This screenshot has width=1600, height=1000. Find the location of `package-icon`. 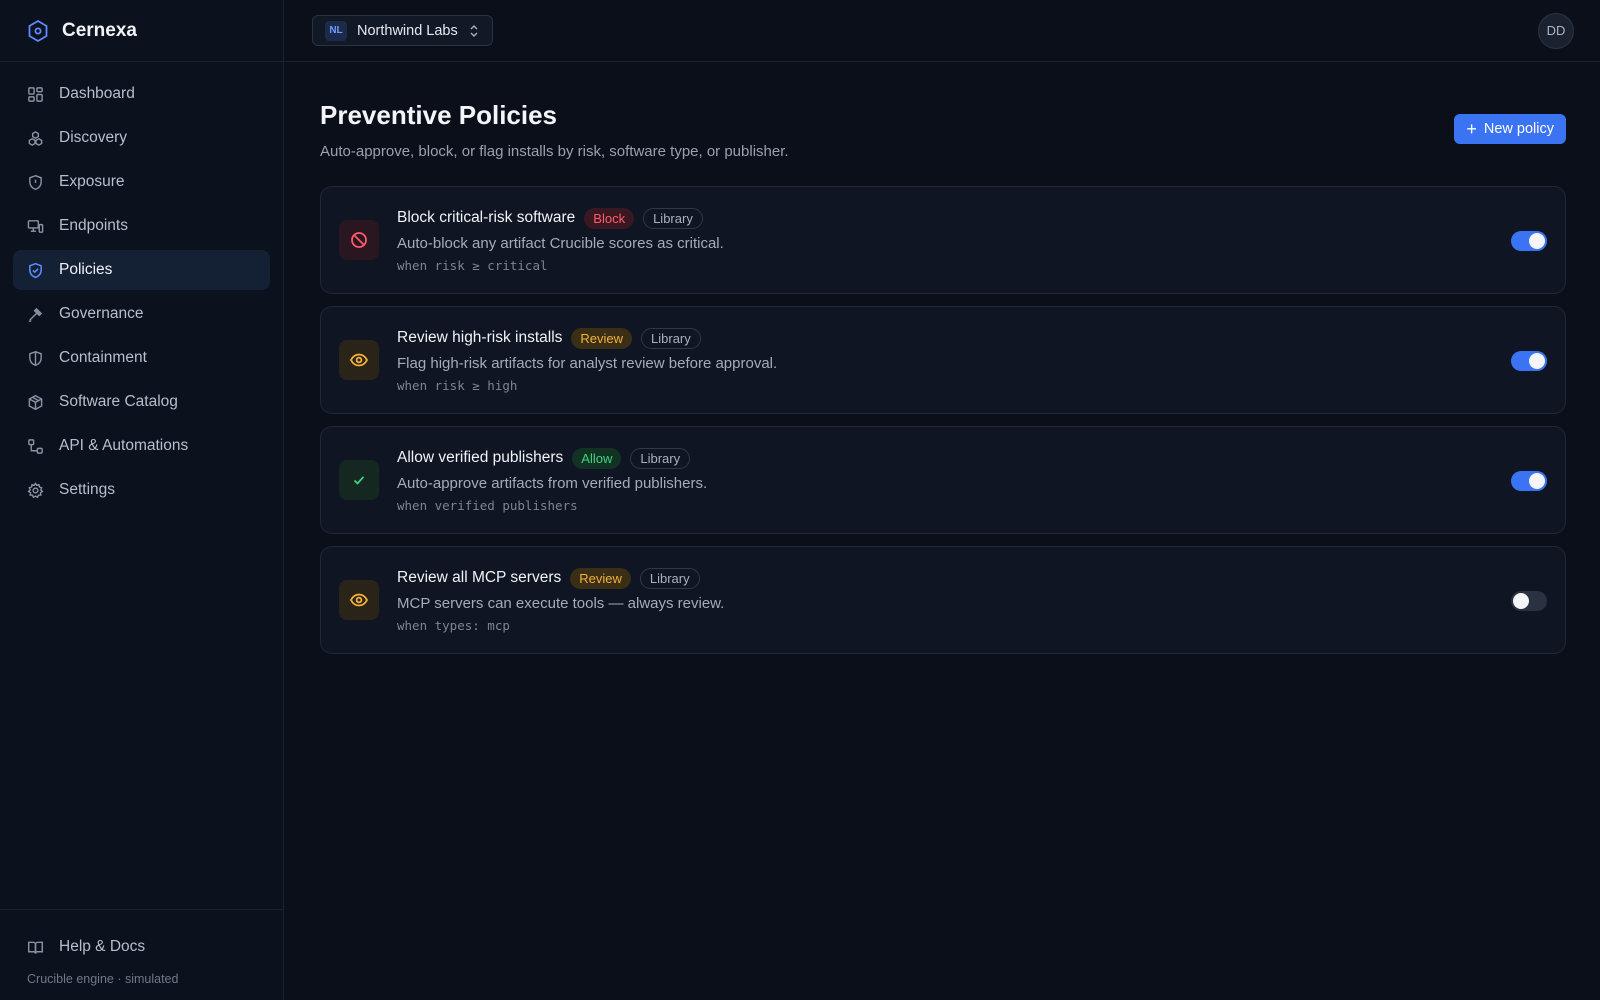

package-icon is located at coordinates (35, 402).